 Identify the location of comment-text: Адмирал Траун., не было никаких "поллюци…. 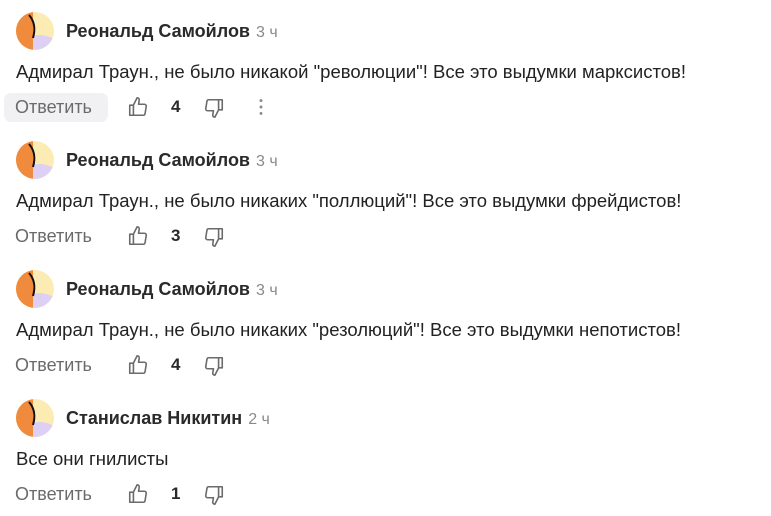
(349, 200).